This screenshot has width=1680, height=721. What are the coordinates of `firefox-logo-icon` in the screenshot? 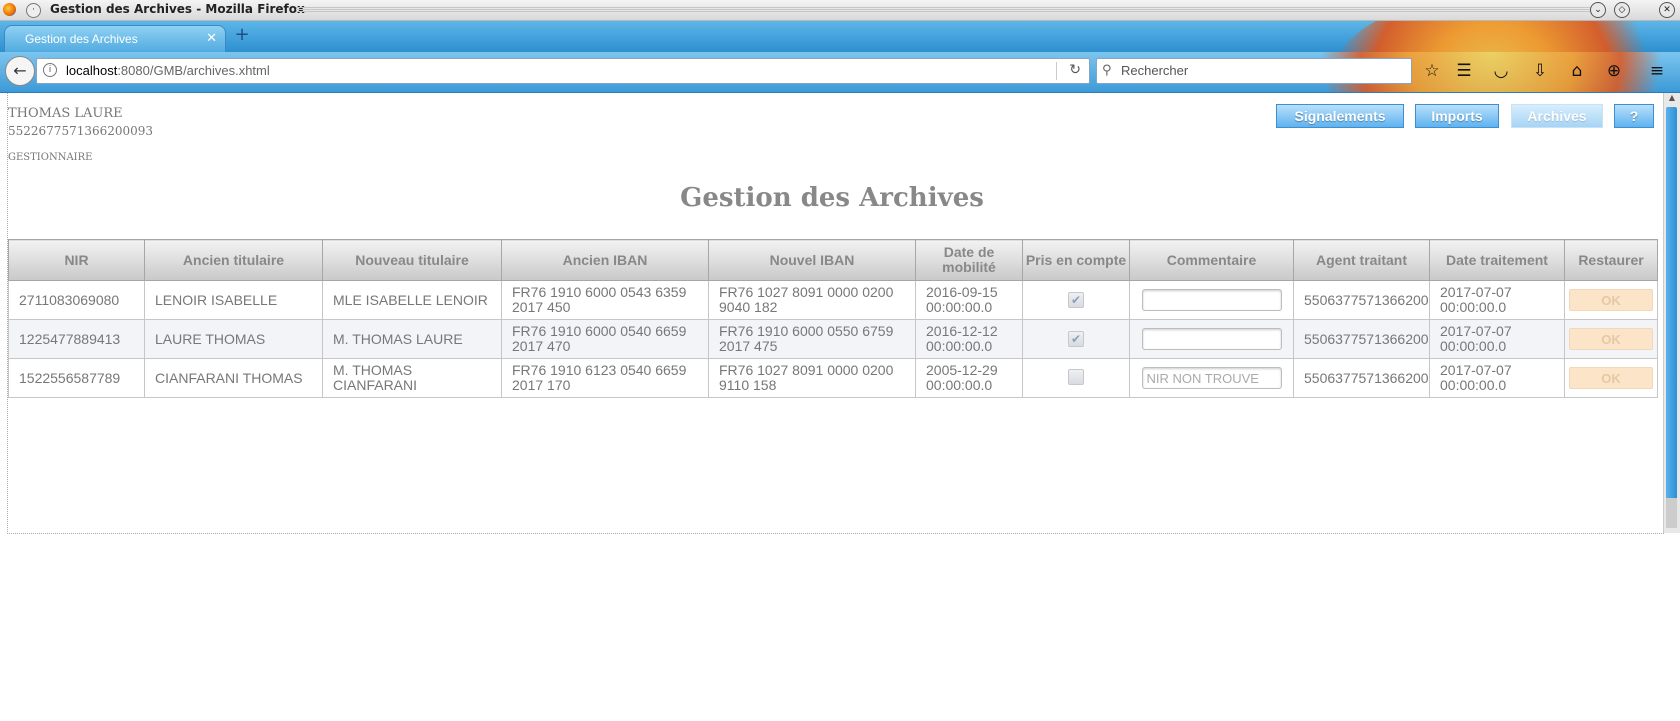 It's located at (9, 9).